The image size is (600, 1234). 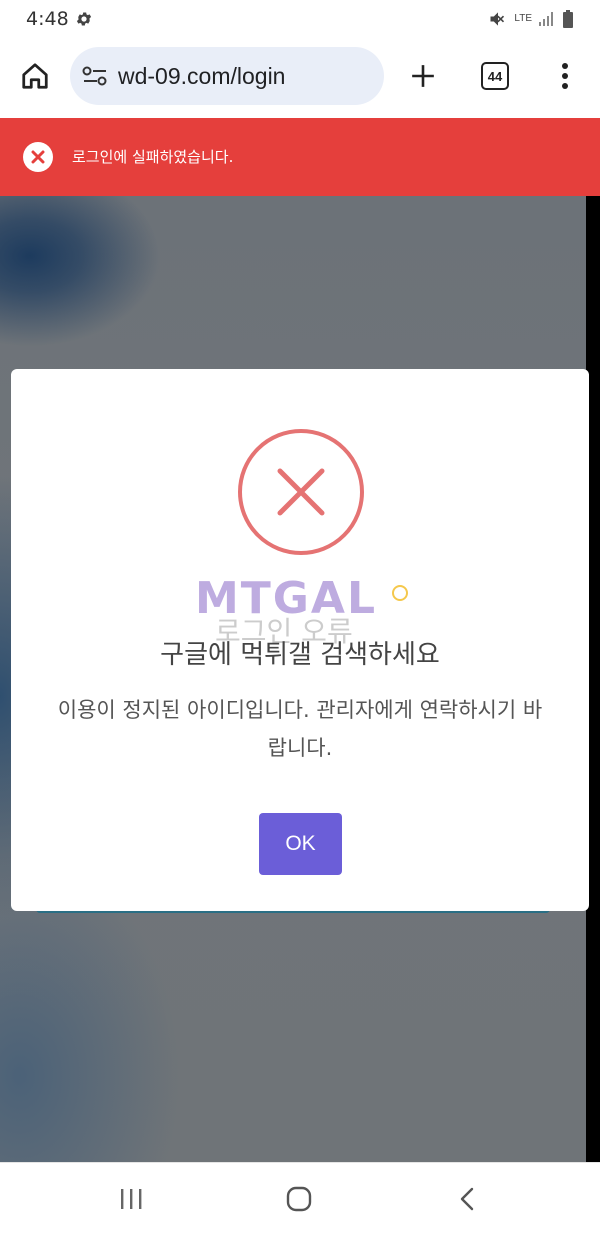 I want to click on browser-toolbar: wd-09.com/login 44, so click(x=300, y=78).